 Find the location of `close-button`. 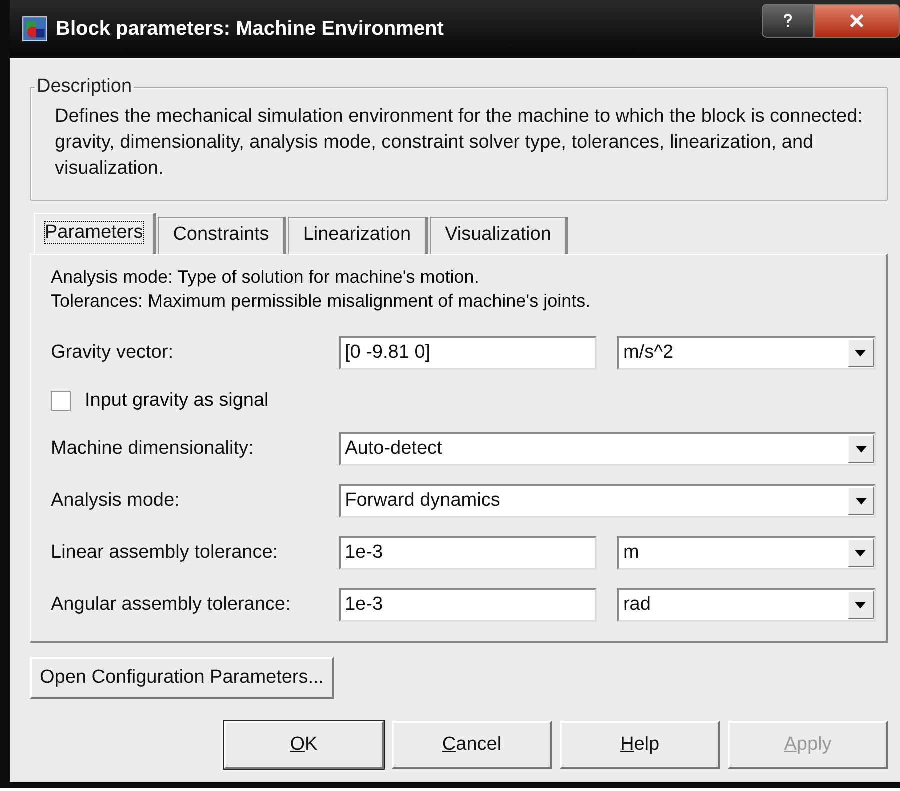

close-button is located at coordinates (857, 21).